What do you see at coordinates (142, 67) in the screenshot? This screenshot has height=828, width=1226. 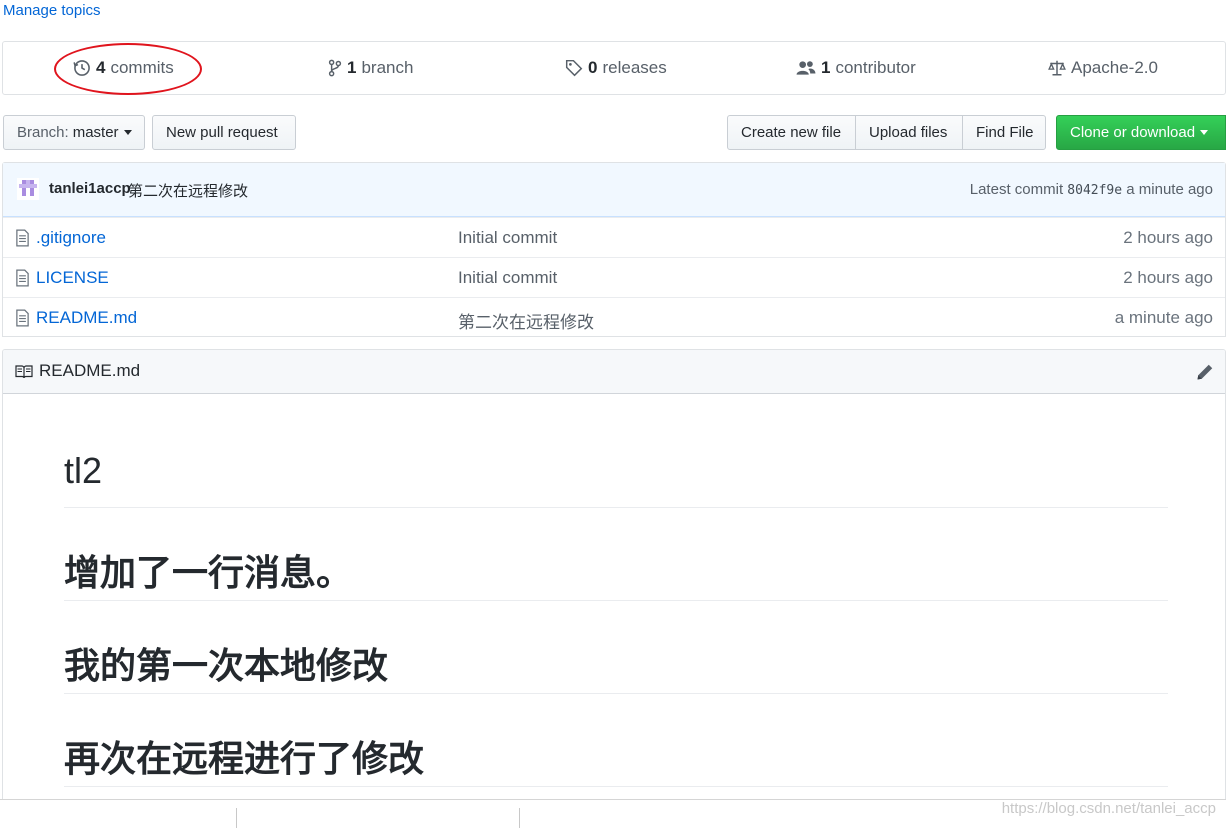 I see `commits-label: commits` at bounding box center [142, 67].